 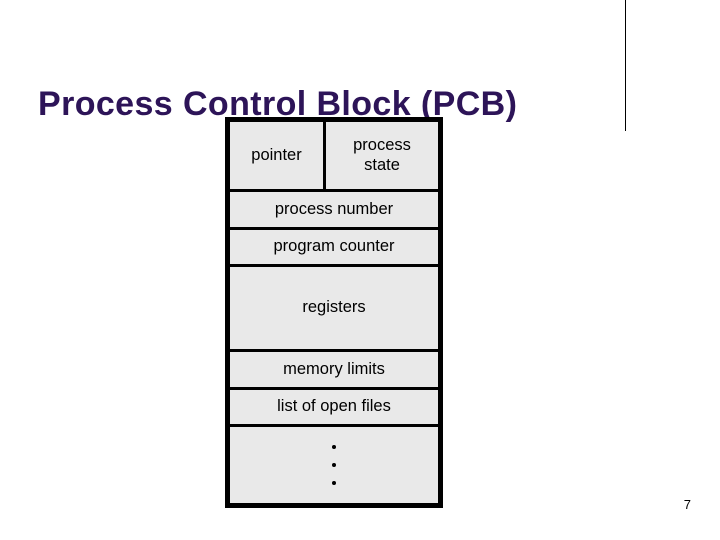 What do you see at coordinates (382, 164) in the screenshot?
I see `process-state-line-2: state` at bounding box center [382, 164].